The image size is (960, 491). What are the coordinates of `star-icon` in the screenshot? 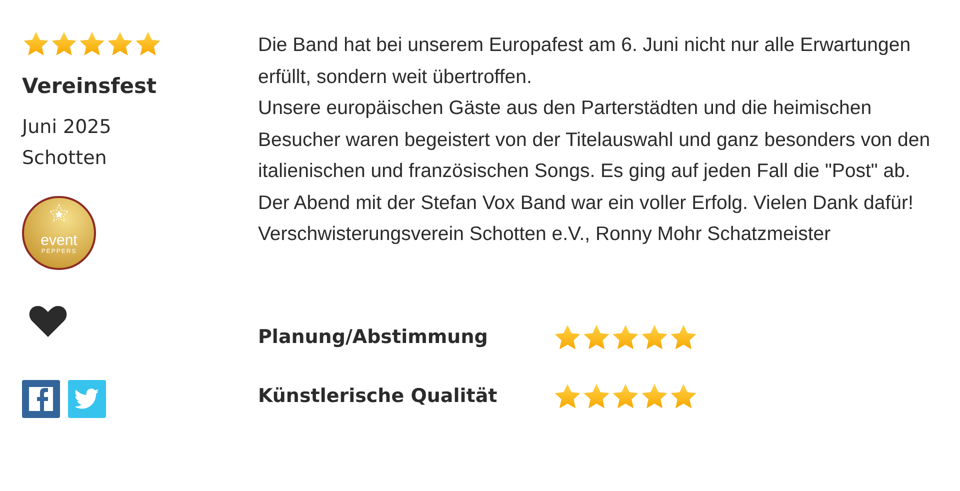 It's located at (59, 213).